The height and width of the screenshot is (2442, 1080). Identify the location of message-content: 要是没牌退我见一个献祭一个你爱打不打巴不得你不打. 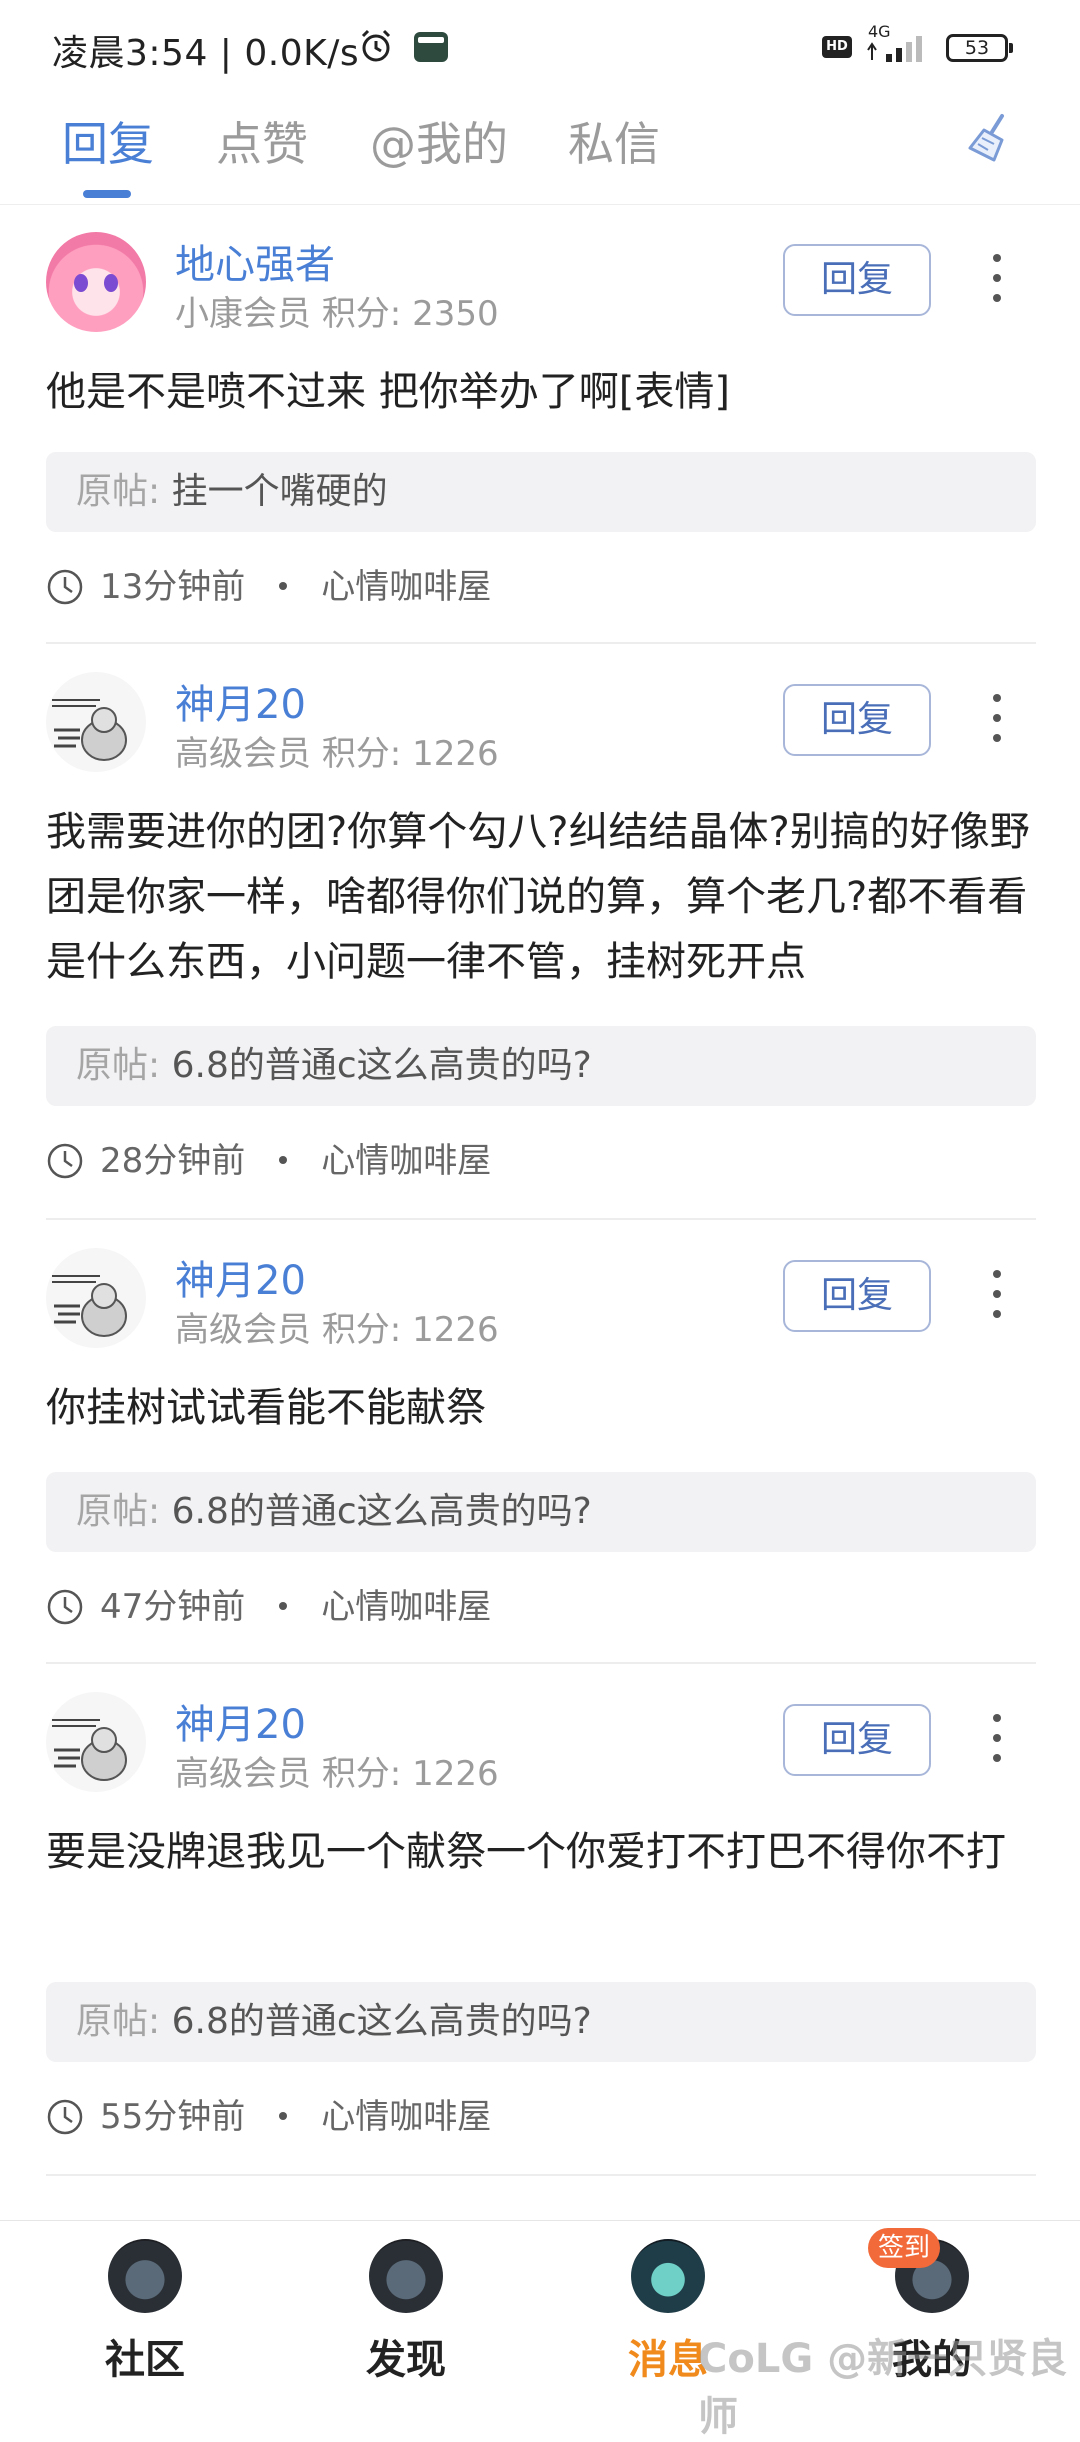
(526, 1852).